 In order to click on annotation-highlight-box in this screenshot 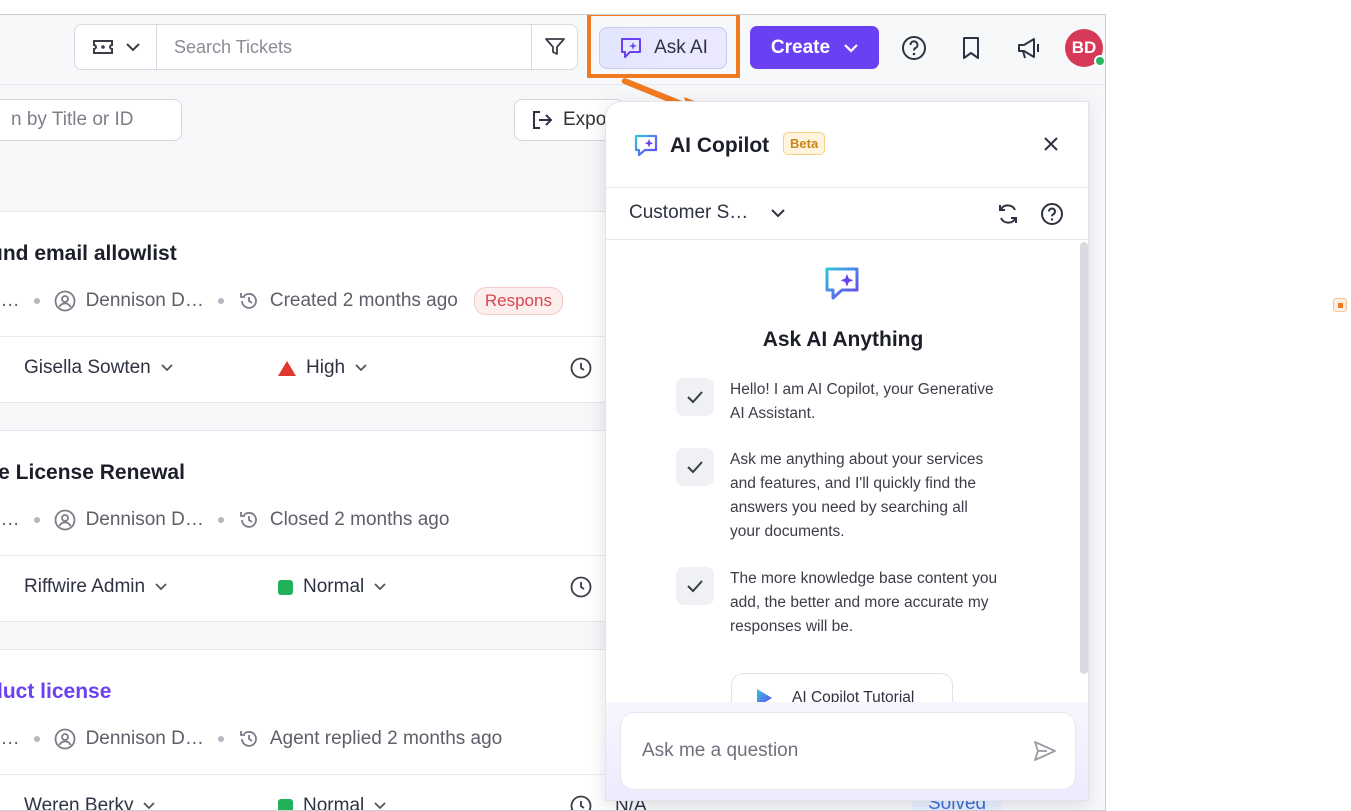, I will do `click(663, 46)`.